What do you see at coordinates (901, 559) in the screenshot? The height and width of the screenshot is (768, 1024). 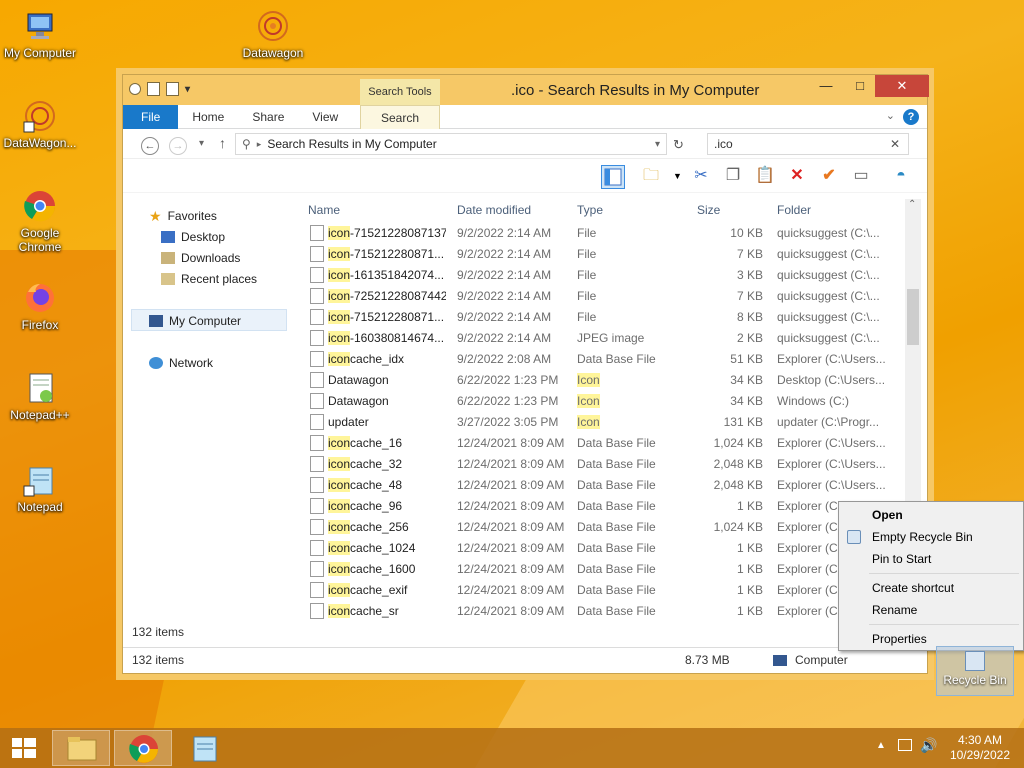 I see `menu-item-pin-to-start: Pin to Start` at bounding box center [901, 559].